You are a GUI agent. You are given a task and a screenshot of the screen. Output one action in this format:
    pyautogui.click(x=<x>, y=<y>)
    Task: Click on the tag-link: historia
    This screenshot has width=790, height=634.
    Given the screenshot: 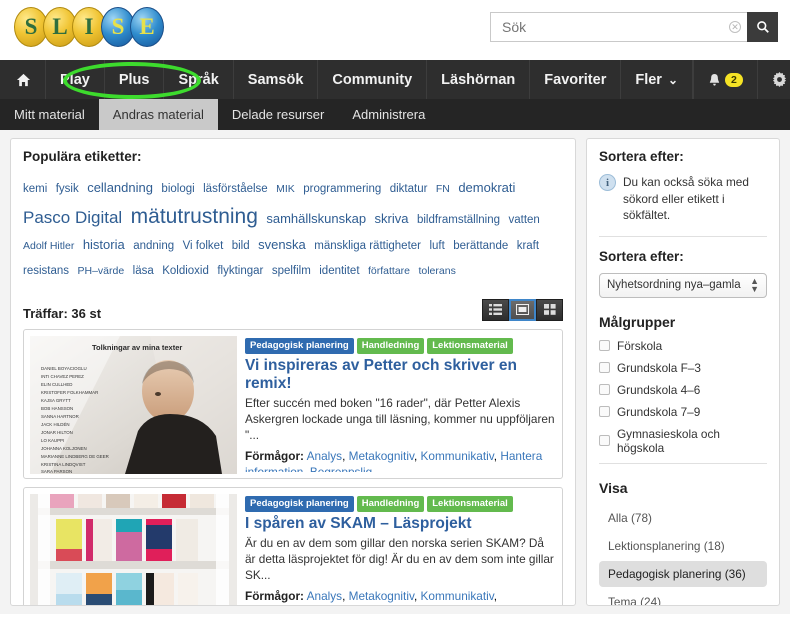 What is the action you would take?
    pyautogui.click(x=104, y=244)
    